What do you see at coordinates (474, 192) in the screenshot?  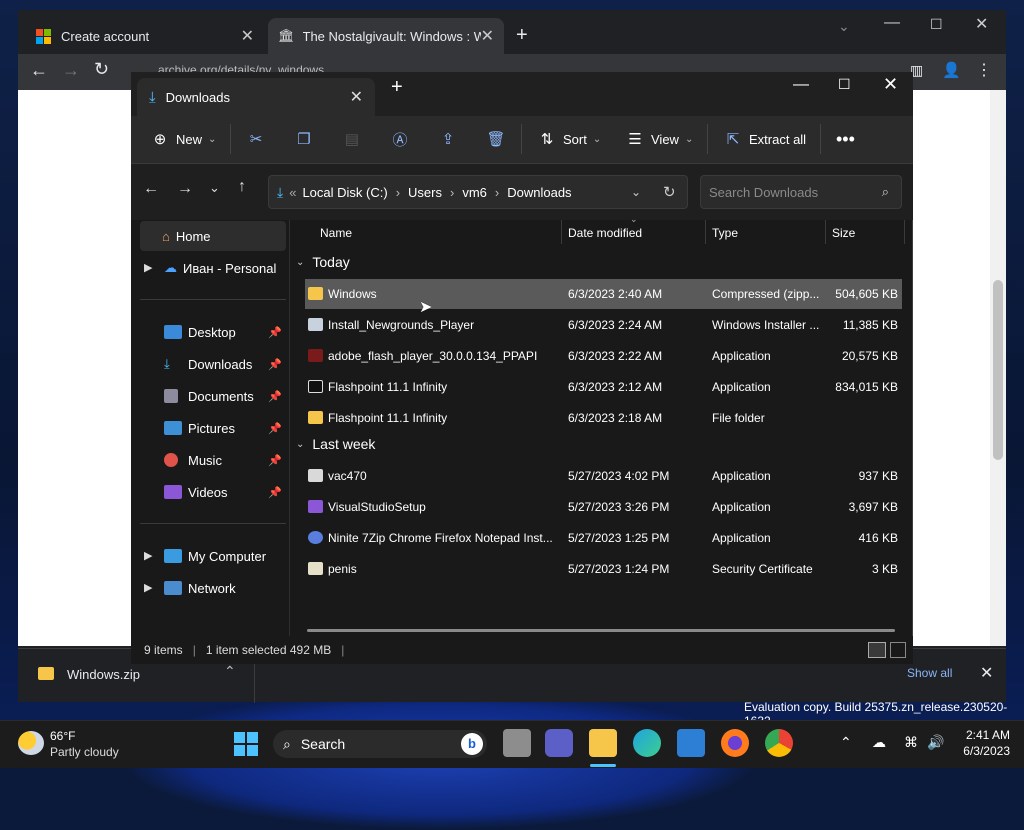 I see `breadcrumb-item: vm6` at bounding box center [474, 192].